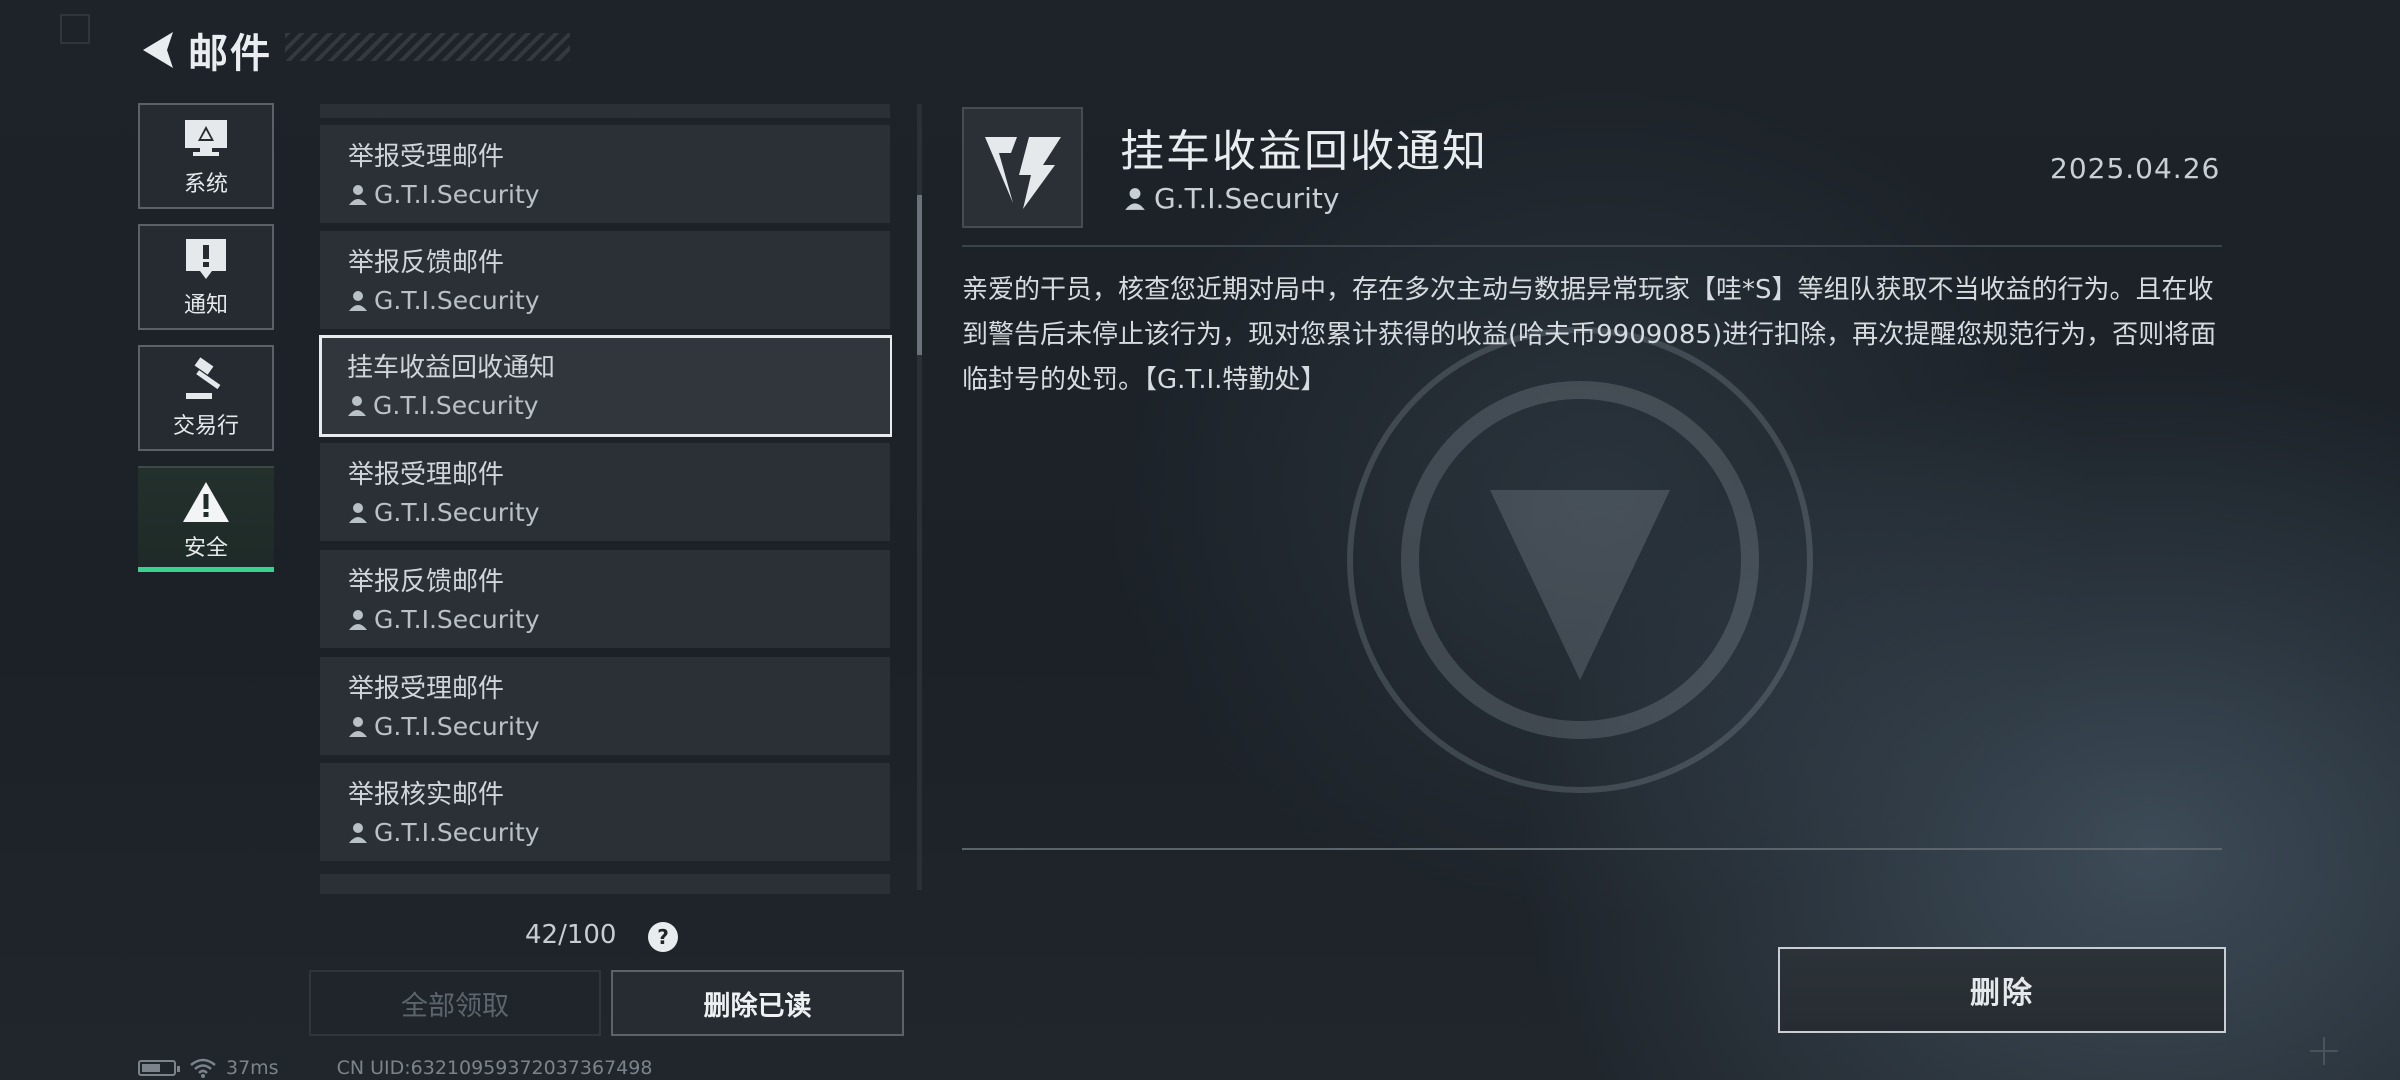 The width and height of the screenshot is (2400, 1080). What do you see at coordinates (206, 502) in the screenshot?
I see `warning-triangle-icon` at bounding box center [206, 502].